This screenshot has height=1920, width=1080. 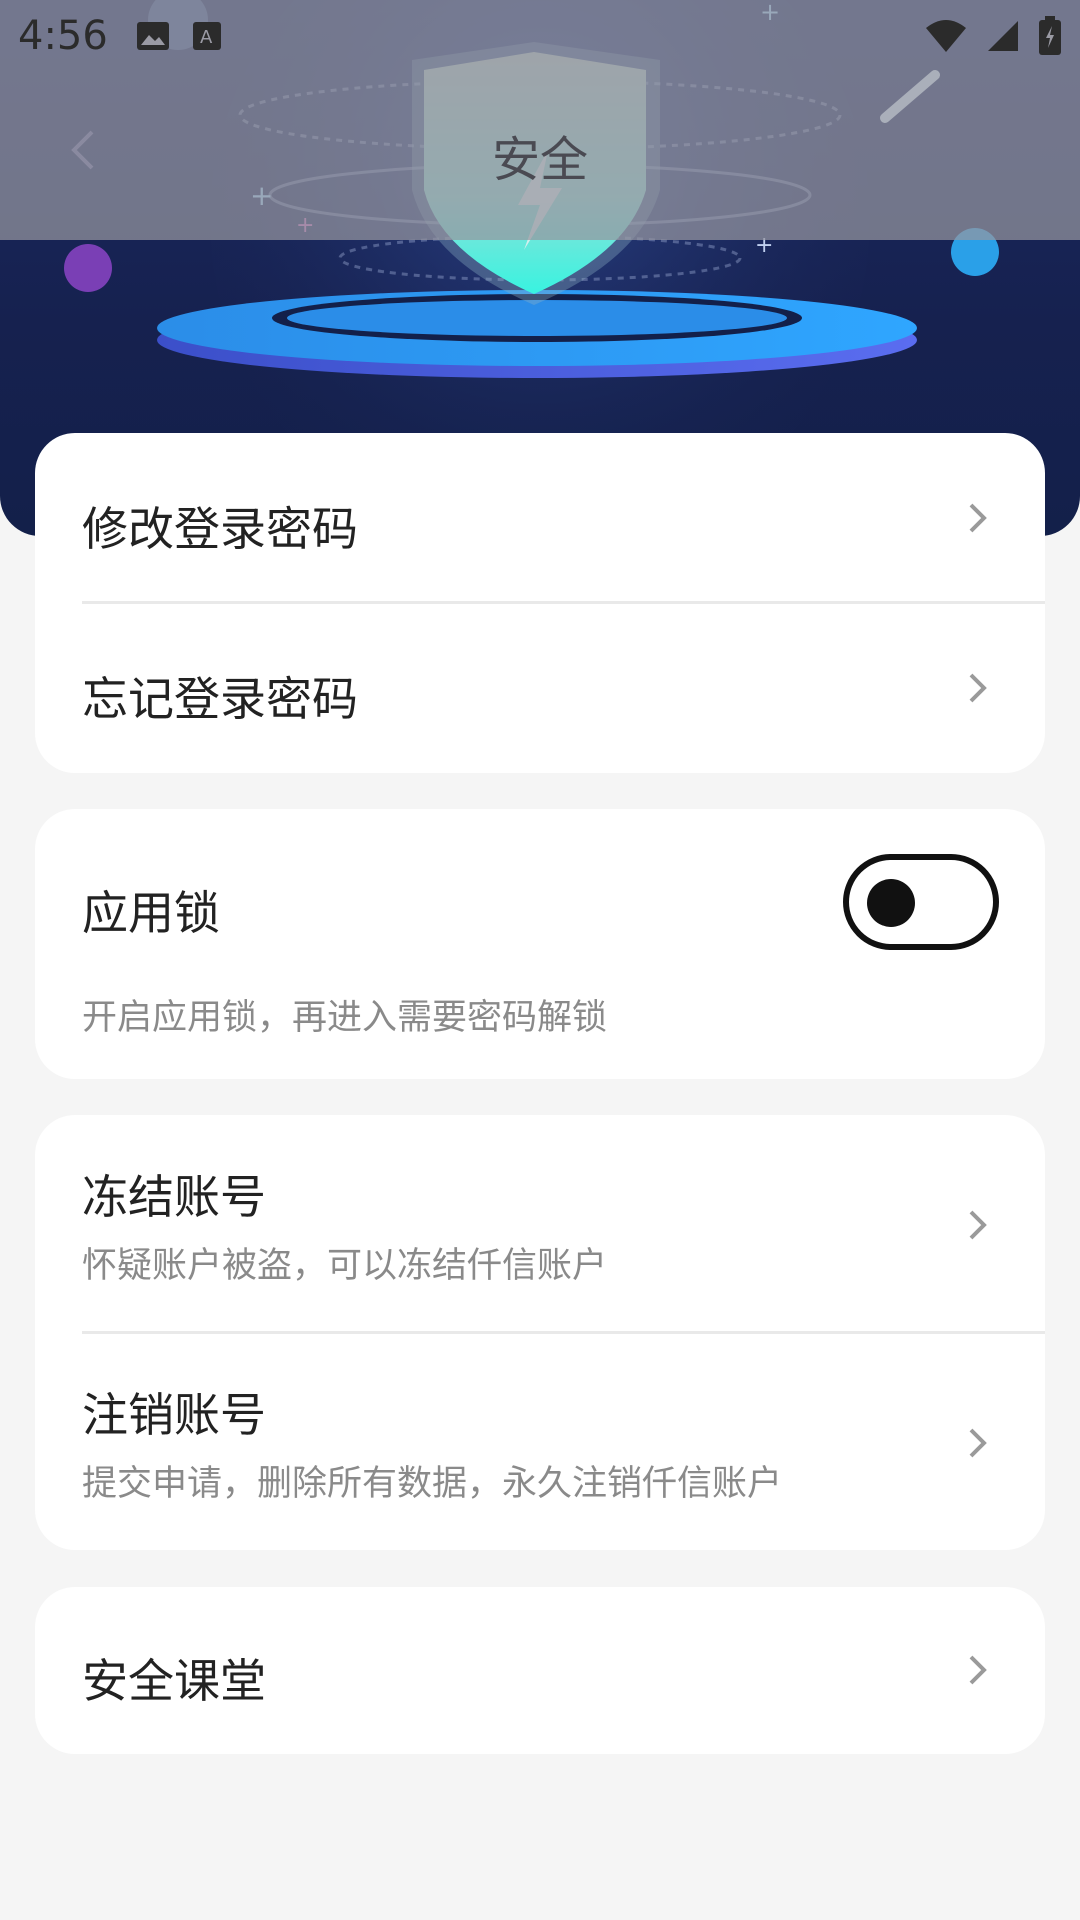 What do you see at coordinates (345, 1018) in the screenshot?
I see `app-lock-description: 开启应用锁，再进入需要密码解锁` at bounding box center [345, 1018].